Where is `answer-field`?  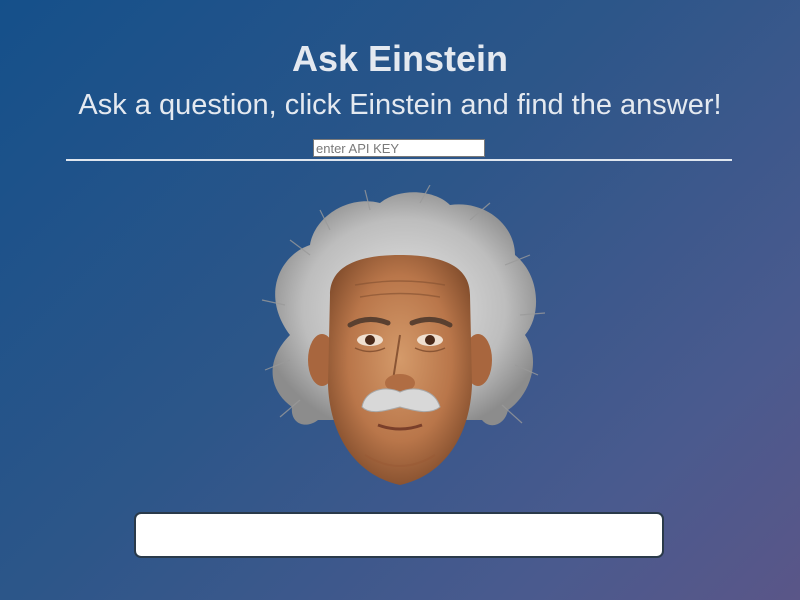 answer-field is located at coordinates (399, 535).